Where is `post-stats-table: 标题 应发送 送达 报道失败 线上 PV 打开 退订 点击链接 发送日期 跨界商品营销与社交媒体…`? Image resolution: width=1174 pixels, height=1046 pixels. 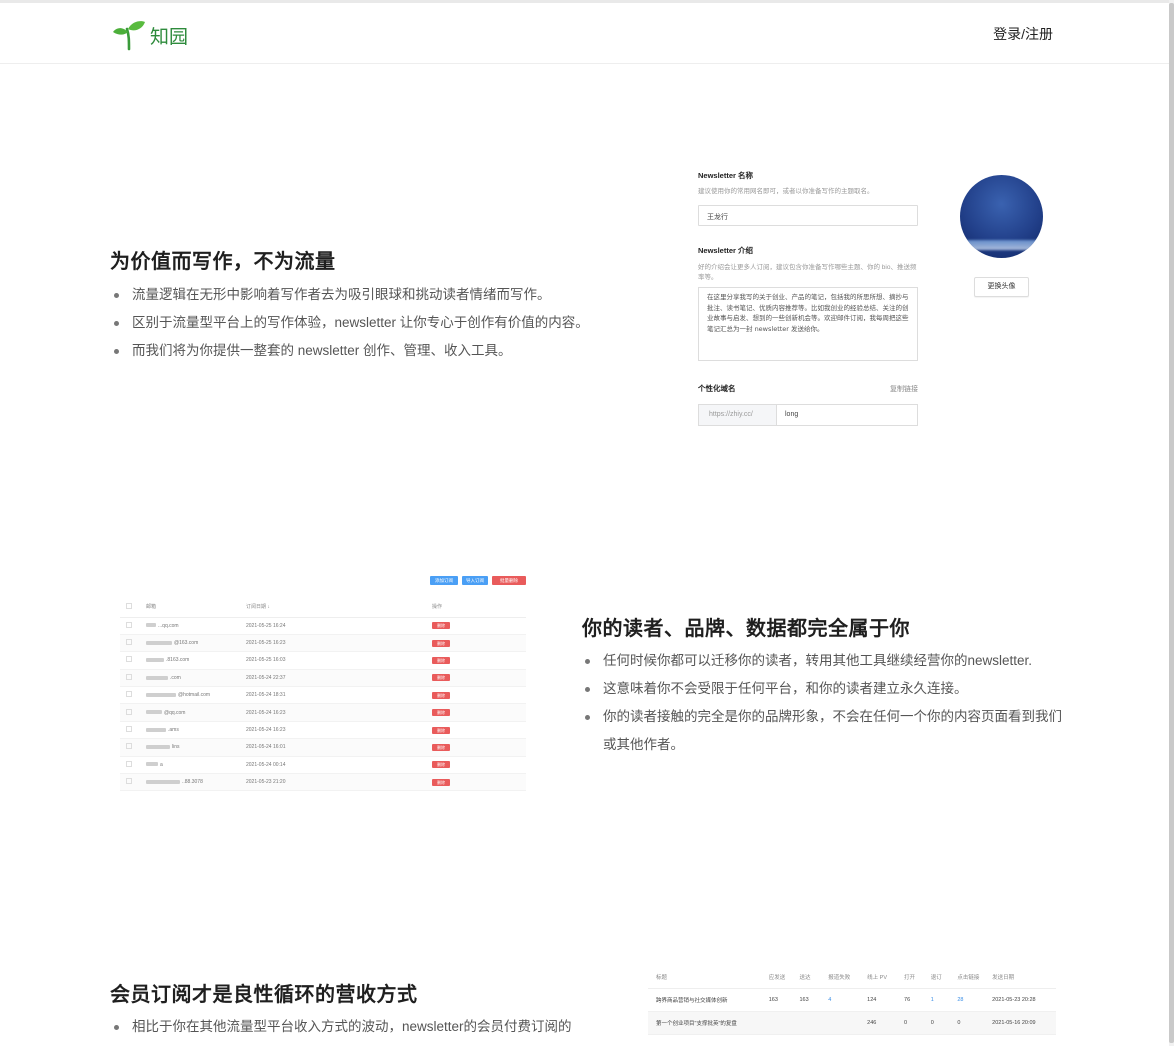
post-stats-table: 标题 应发送 送达 报道失败 线上 PV 打开 退订 点击链接 发送日期 跨界商品营销与社交媒体… is located at coordinates (852, 1000).